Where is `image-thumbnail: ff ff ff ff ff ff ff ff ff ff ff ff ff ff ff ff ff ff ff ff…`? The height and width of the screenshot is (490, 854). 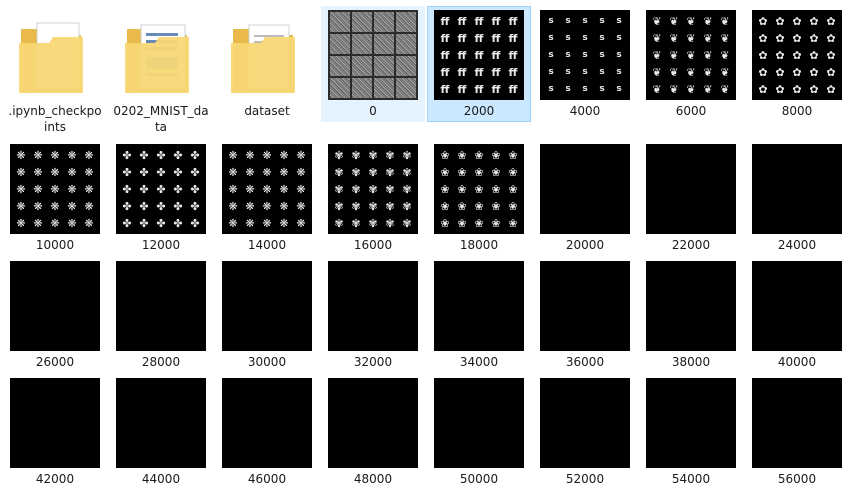 image-thumbnail: ff ff ff ff ff ff ff ff ff ff ff ff ff ff ff ff ff ff ff ff… is located at coordinates (479, 55).